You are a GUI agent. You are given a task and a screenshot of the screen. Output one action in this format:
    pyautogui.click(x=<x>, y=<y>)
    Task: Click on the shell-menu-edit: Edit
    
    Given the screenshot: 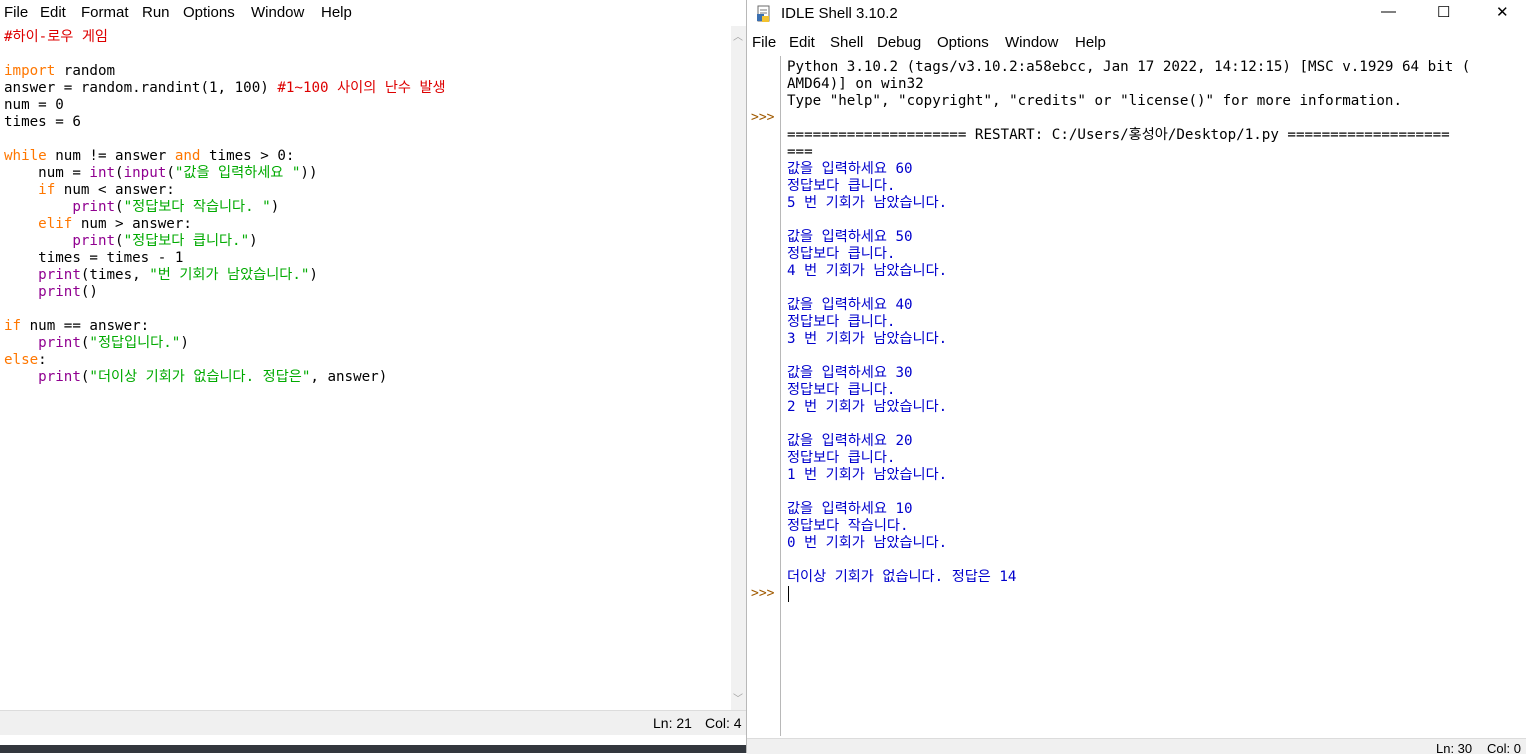 What is the action you would take?
    pyautogui.click(x=802, y=42)
    